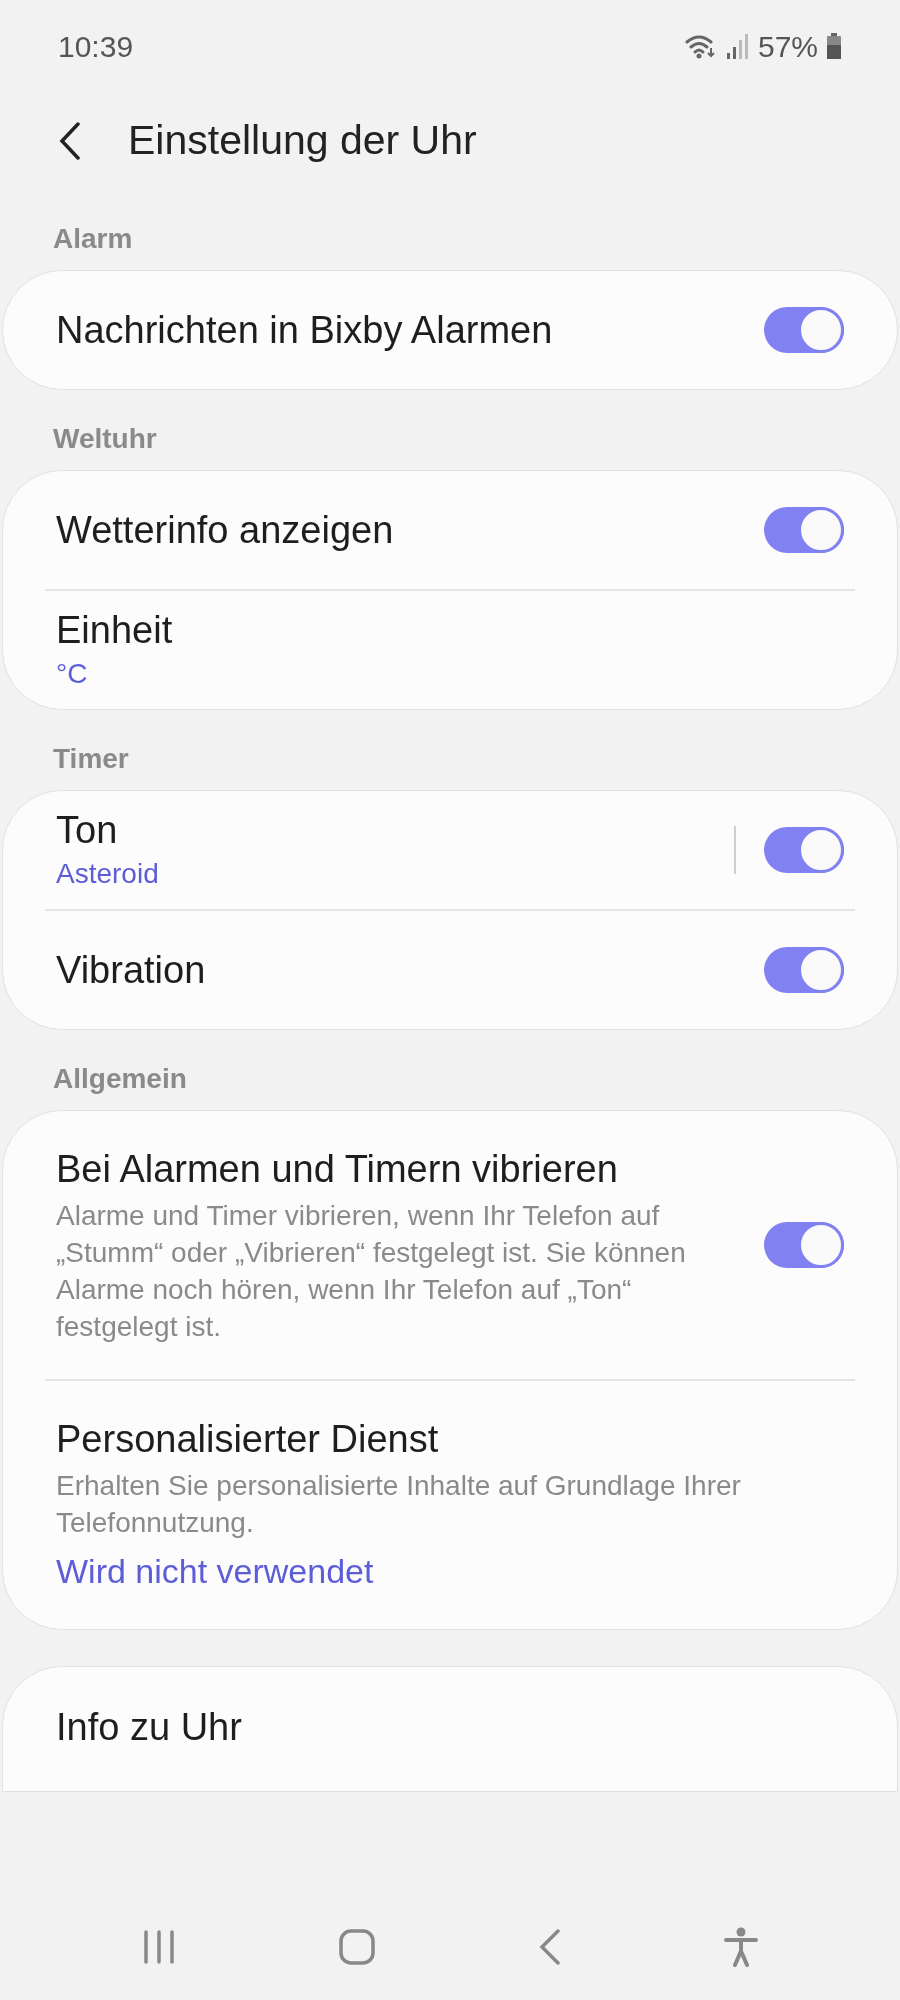 Image resolution: width=900 pixels, height=2000 pixels. What do you see at coordinates (72, 674) in the screenshot?
I see `setting-value: °C` at bounding box center [72, 674].